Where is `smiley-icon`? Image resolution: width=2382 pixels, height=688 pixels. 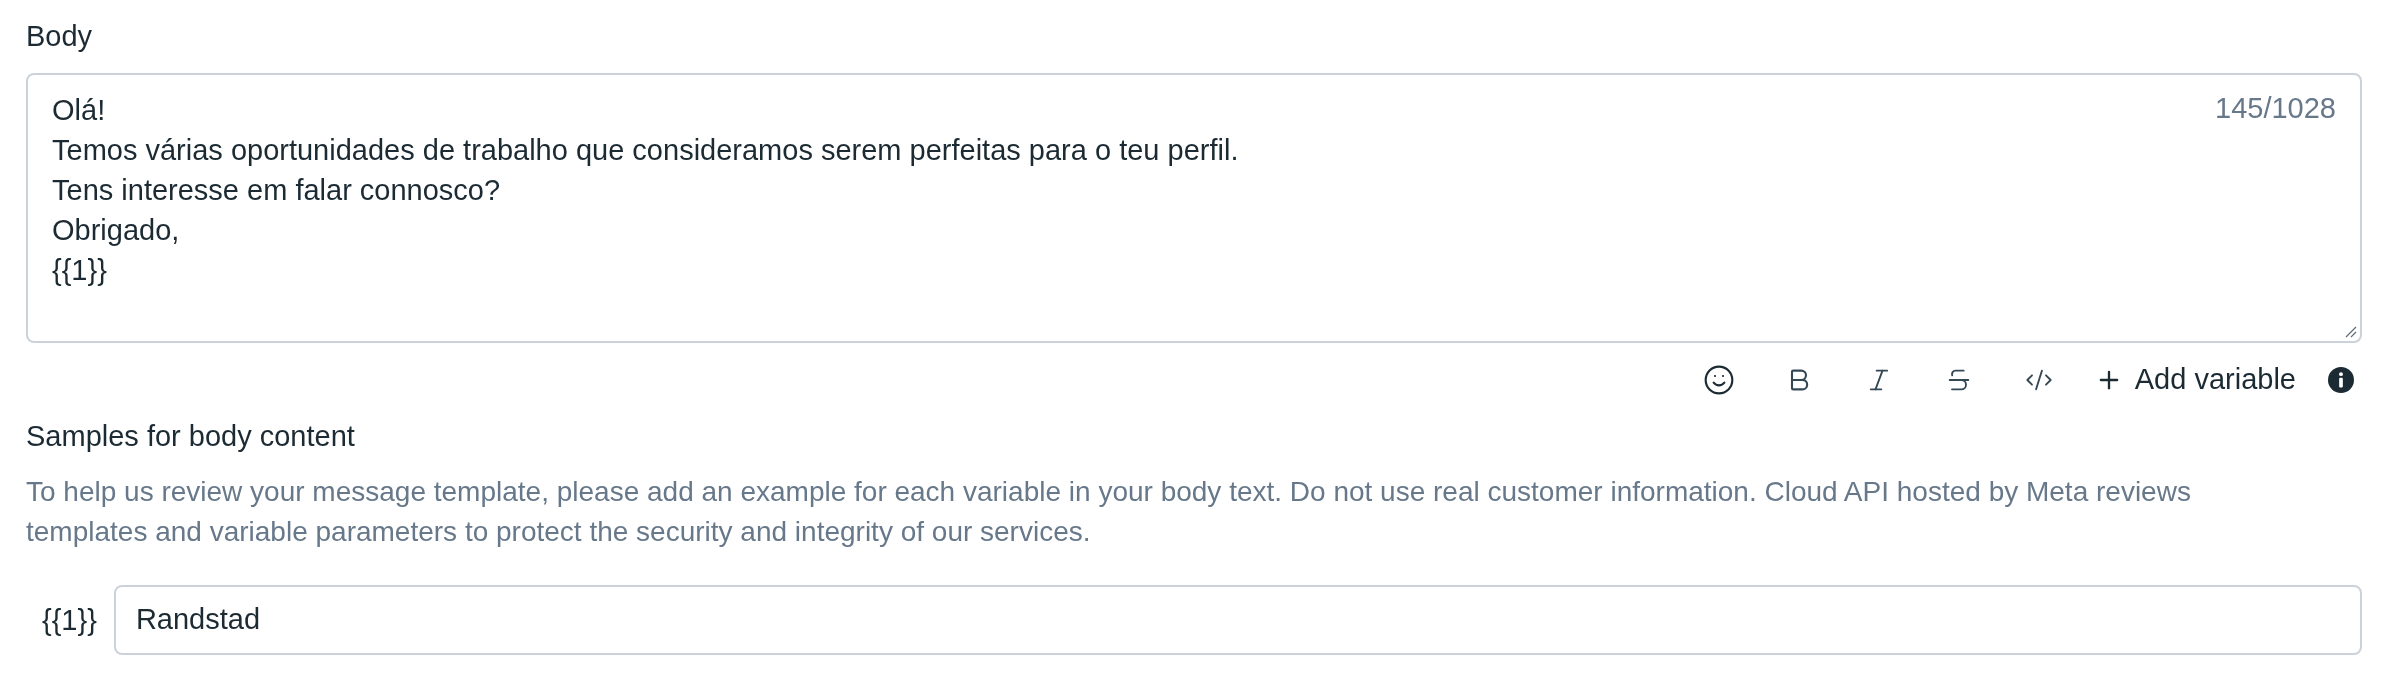 smiley-icon is located at coordinates (1718, 380).